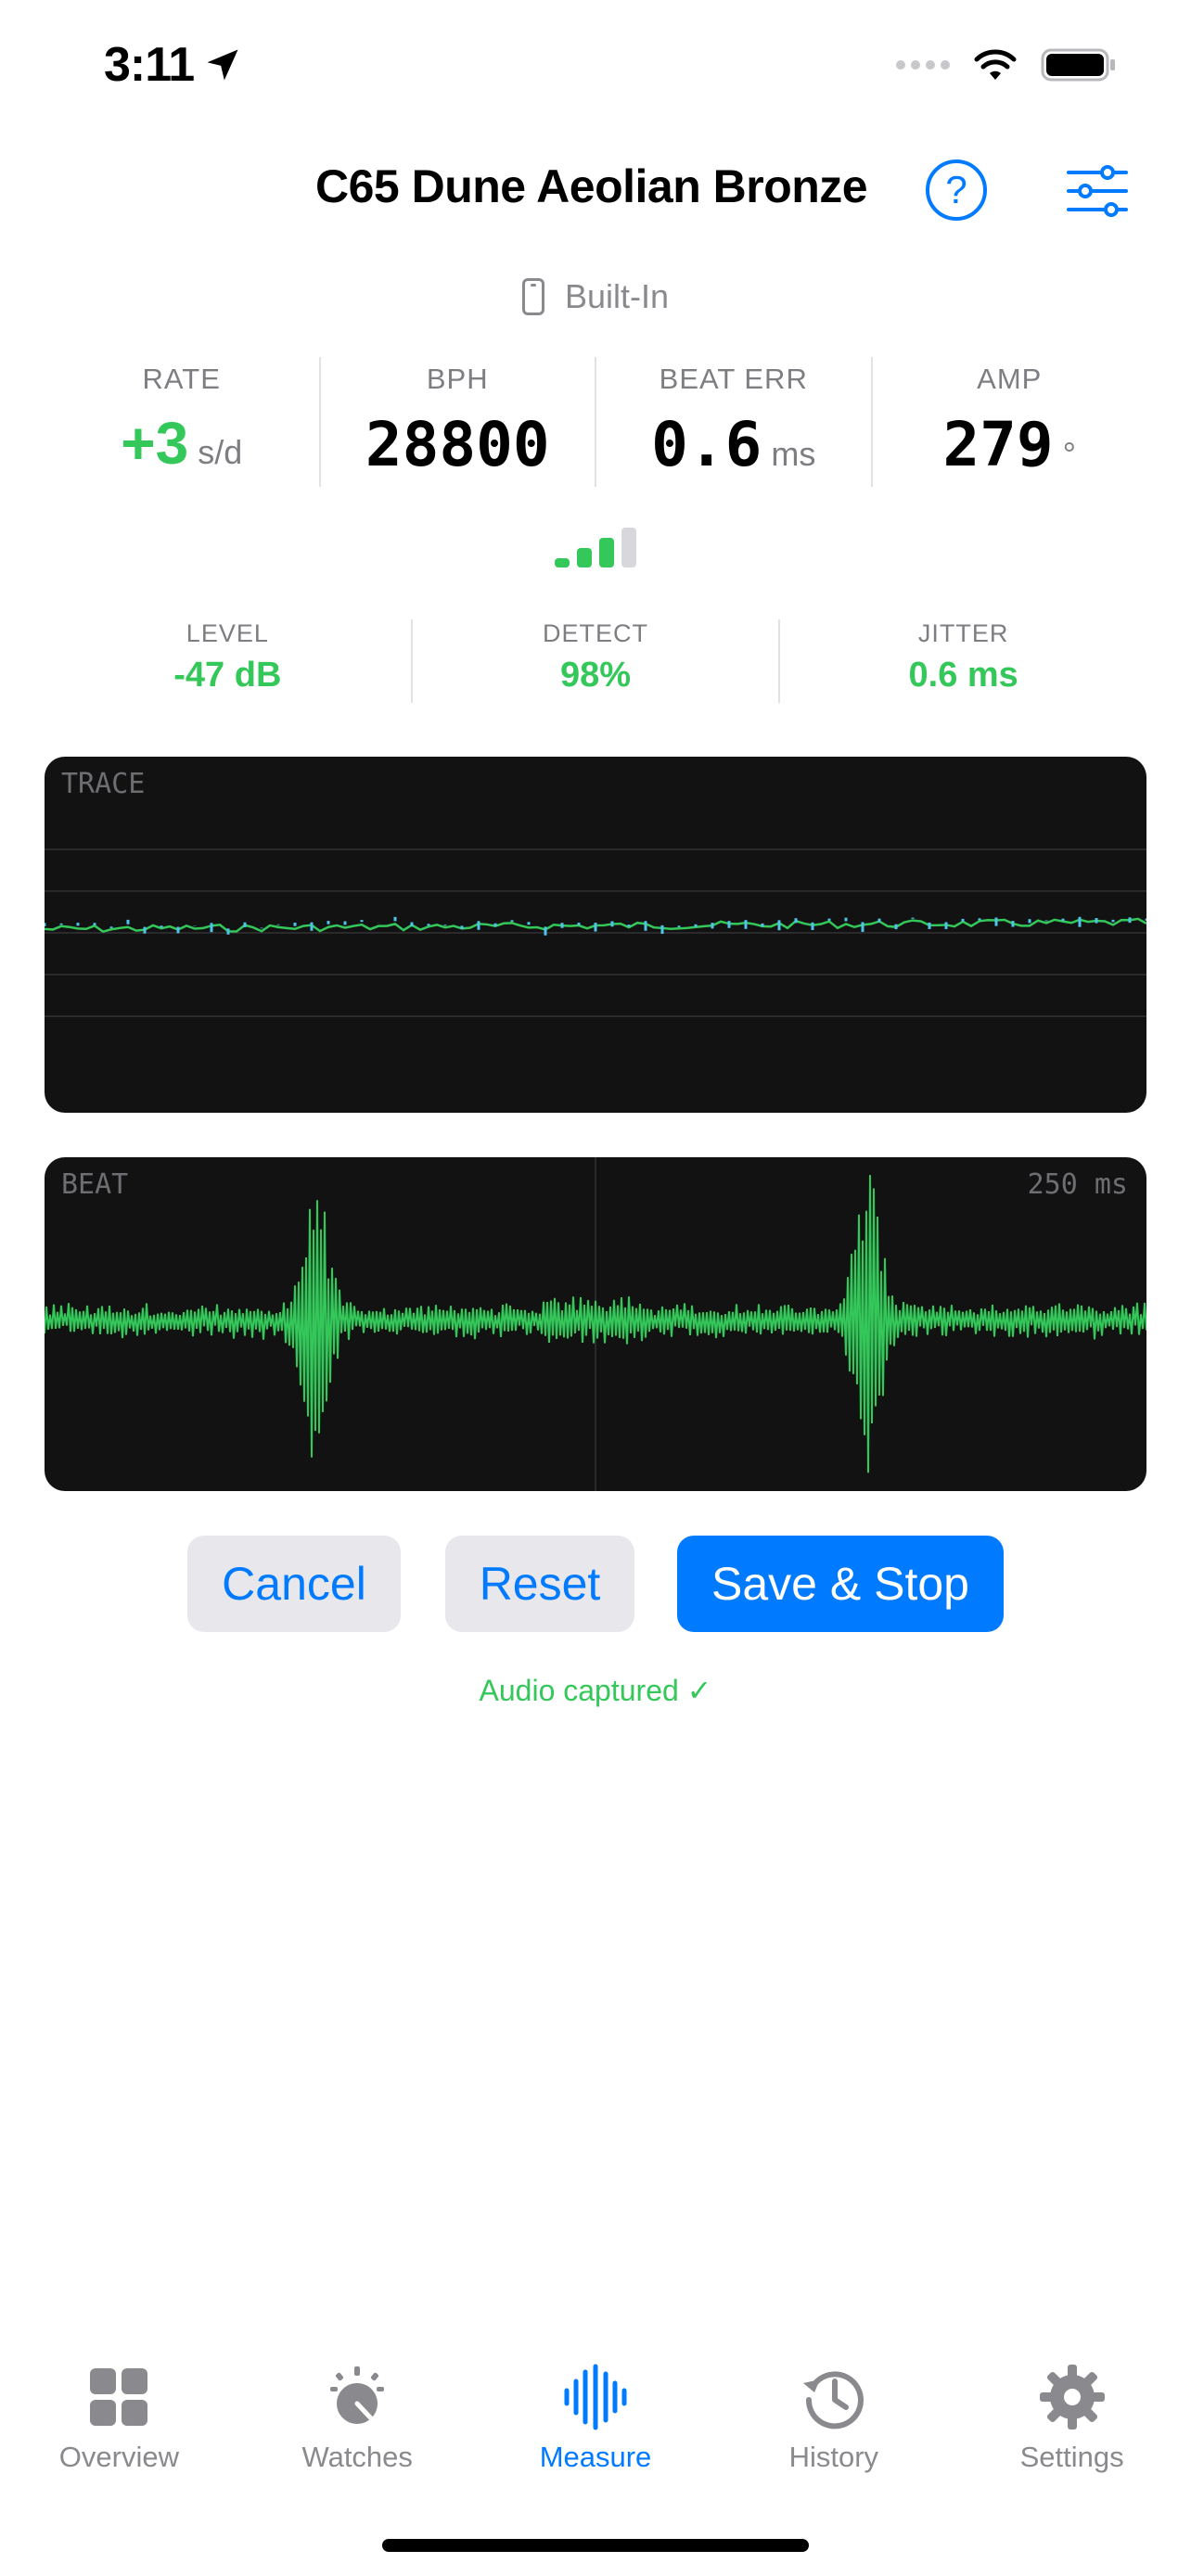 The height and width of the screenshot is (2576, 1191). What do you see at coordinates (149, 65) in the screenshot?
I see `status-time: 3:11` at bounding box center [149, 65].